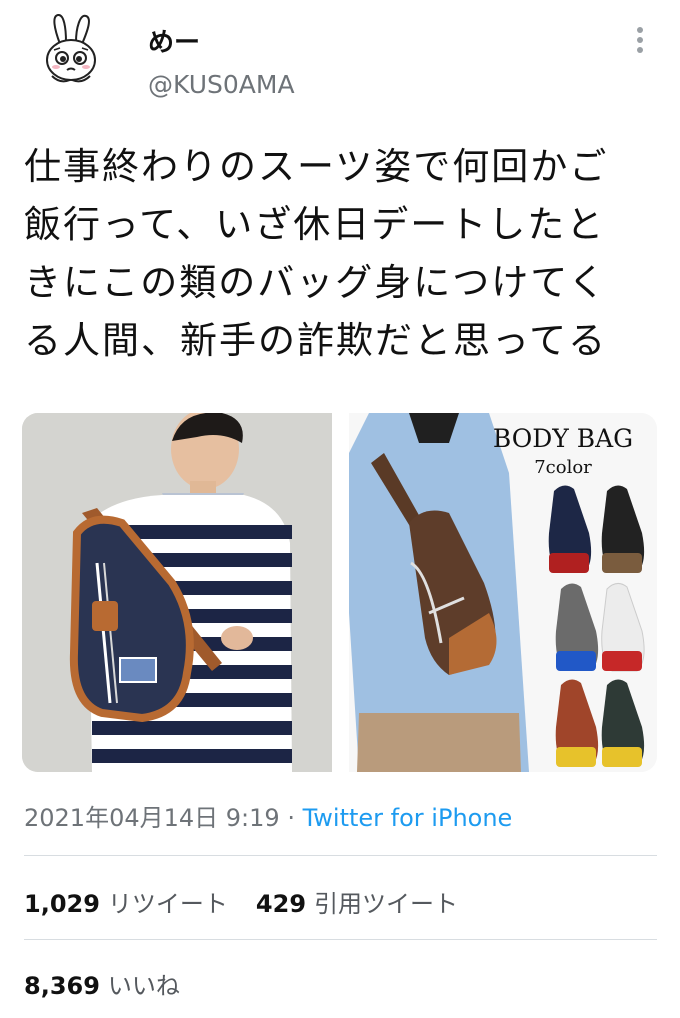 Image resolution: width=680 pixels, height=1018 pixels. I want to click on retweets-count: 1,029, so click(62, 904).